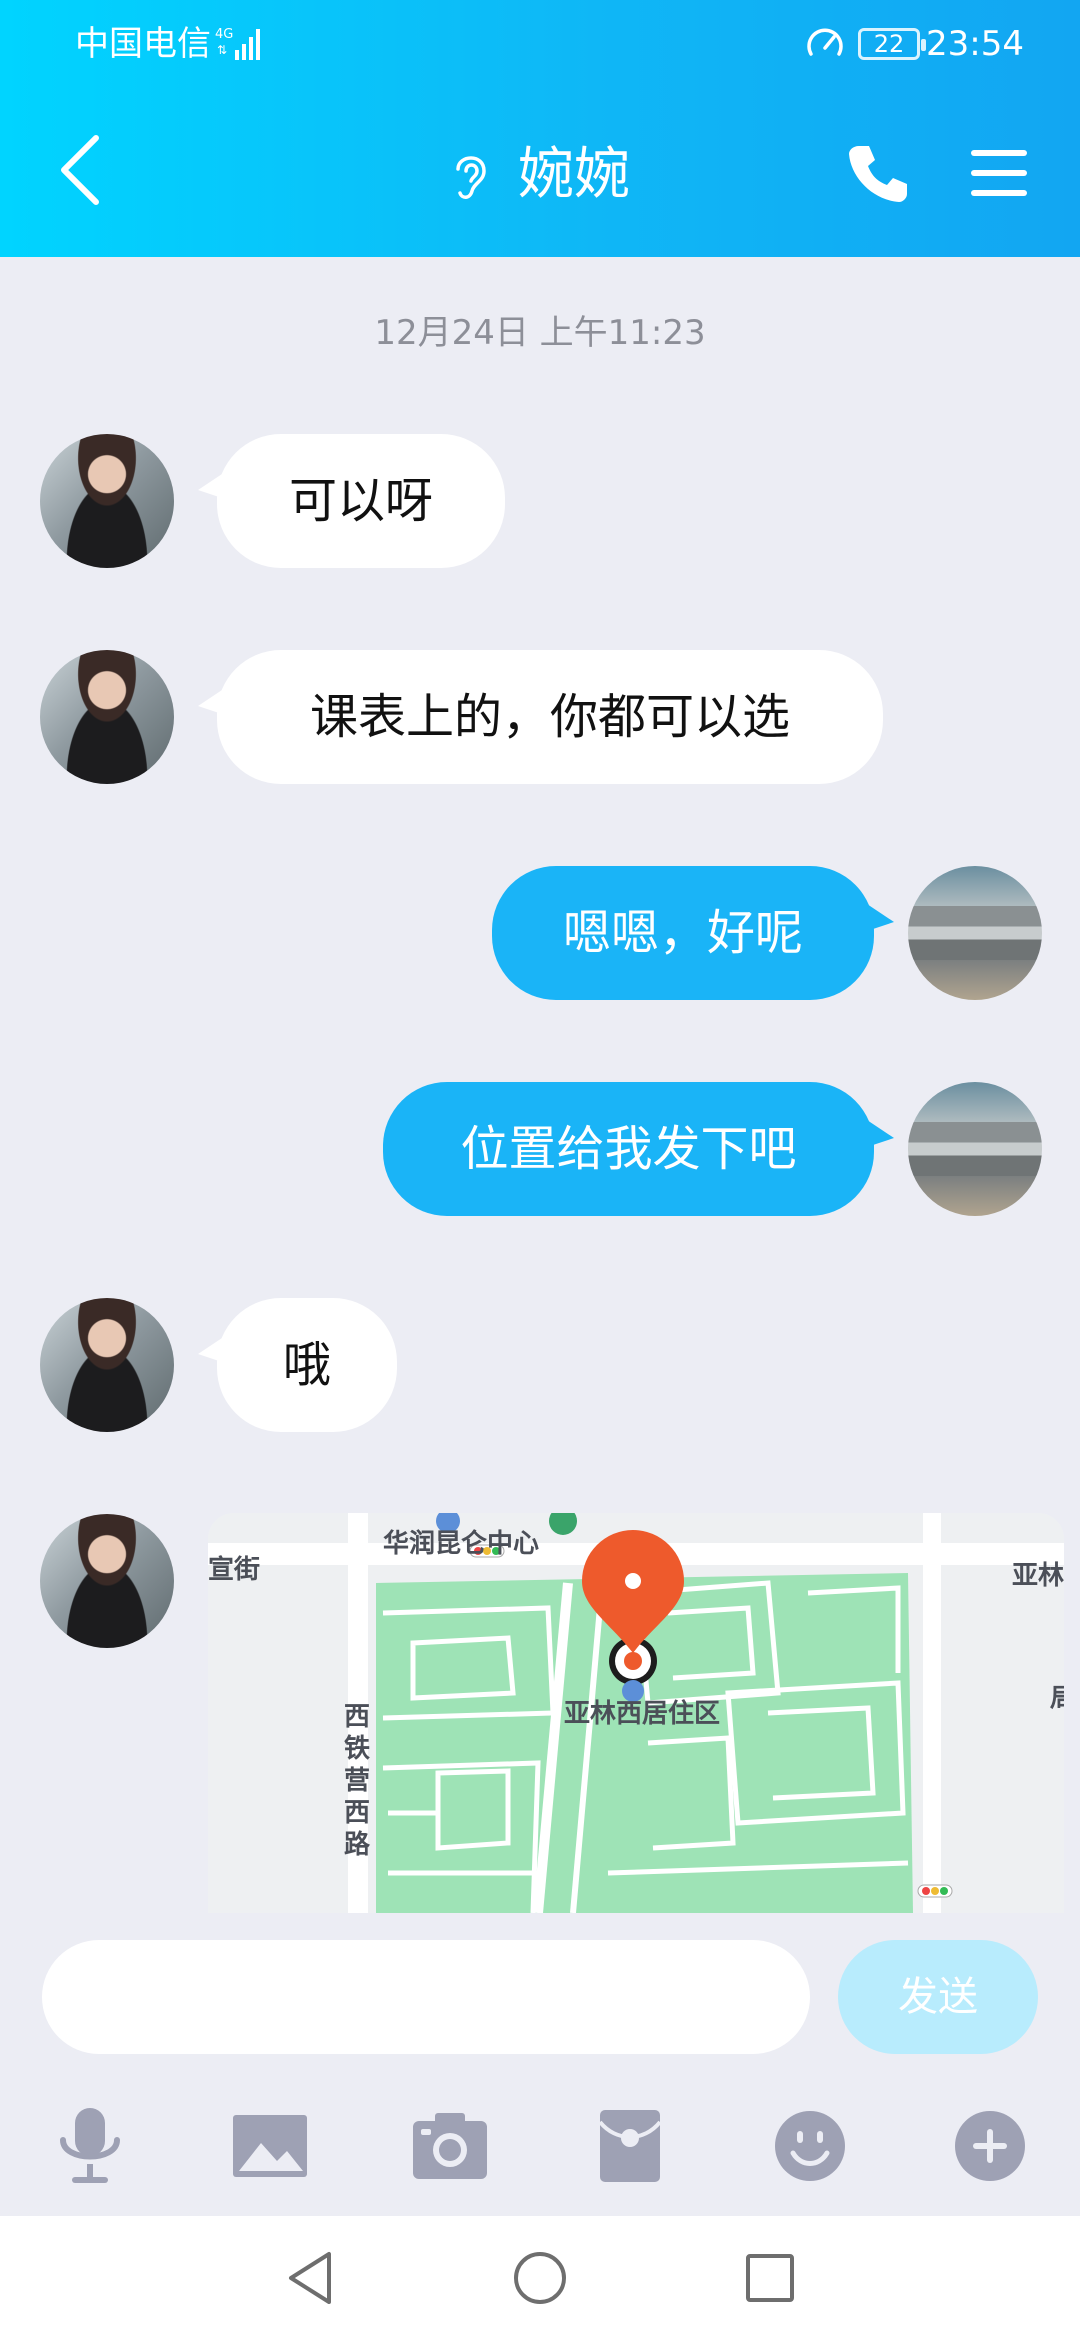  I want to click on map-label-edge: 局, so click(1057, 1699).